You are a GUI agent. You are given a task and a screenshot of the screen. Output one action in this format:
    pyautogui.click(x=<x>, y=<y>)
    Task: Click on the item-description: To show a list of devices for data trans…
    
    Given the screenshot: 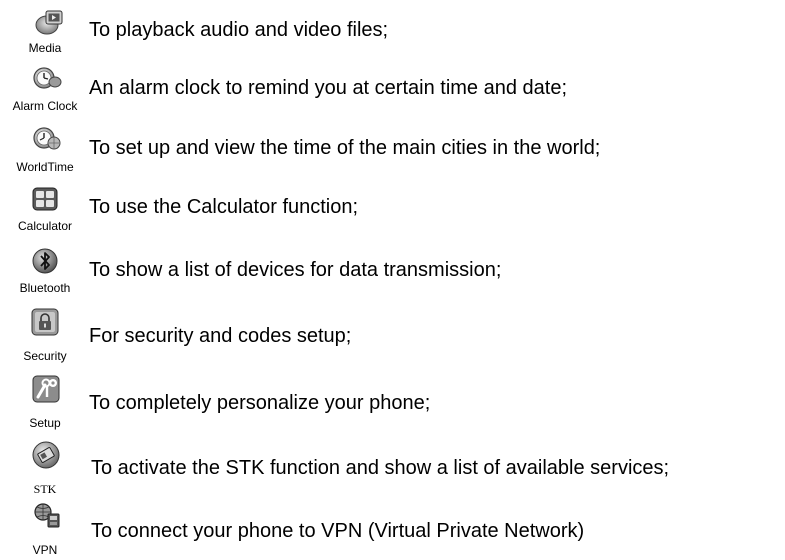 What is the action you would take?
    pyautogui.click(x=295, y=270)
    